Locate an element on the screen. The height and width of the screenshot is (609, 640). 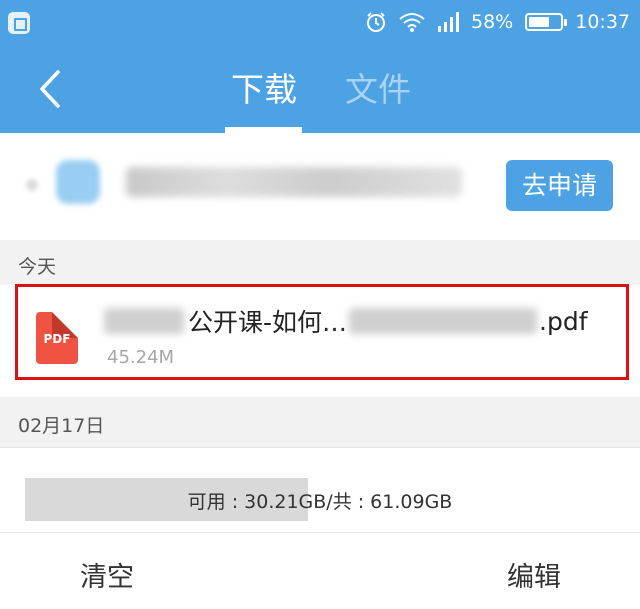
status-icons: 58% 10:37 is located at coordinates (497, 22).